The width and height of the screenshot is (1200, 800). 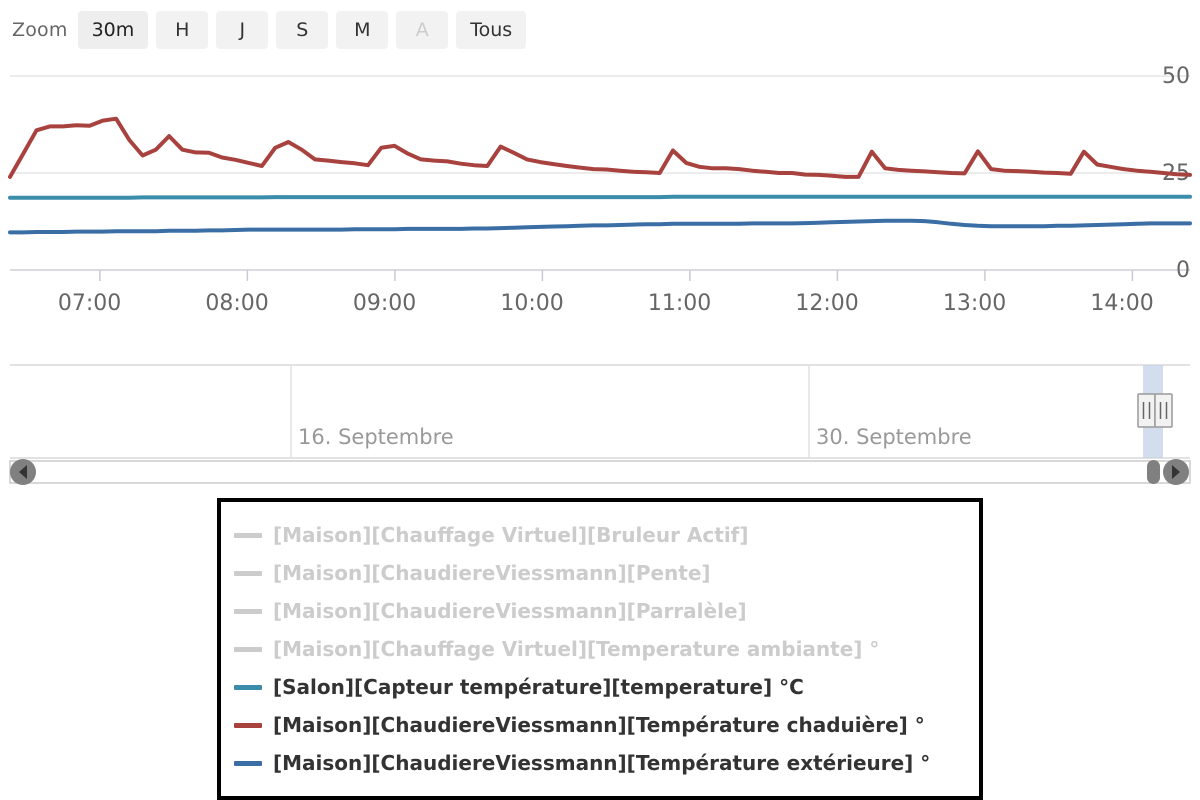 What do you see at coordinates (89, 303) in the screenshot?
I see `x-axis-label: 07:00` at bounding box center [89, 303].